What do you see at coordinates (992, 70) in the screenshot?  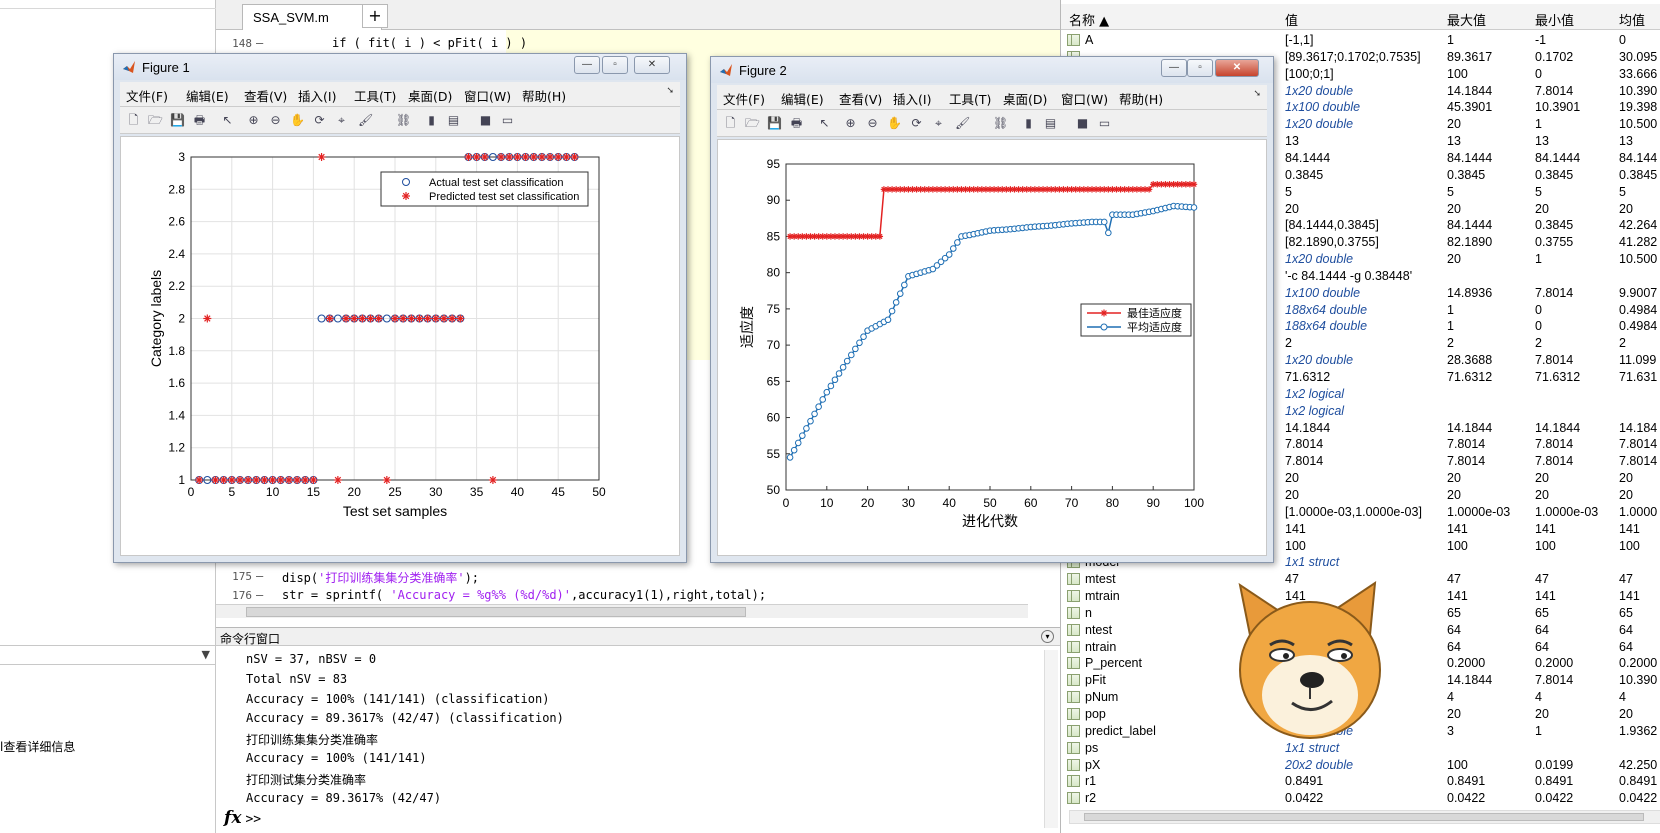 I see `figure2-titlebar: Figure 2 — ▫ ✕` at bounding box center [992, 70].